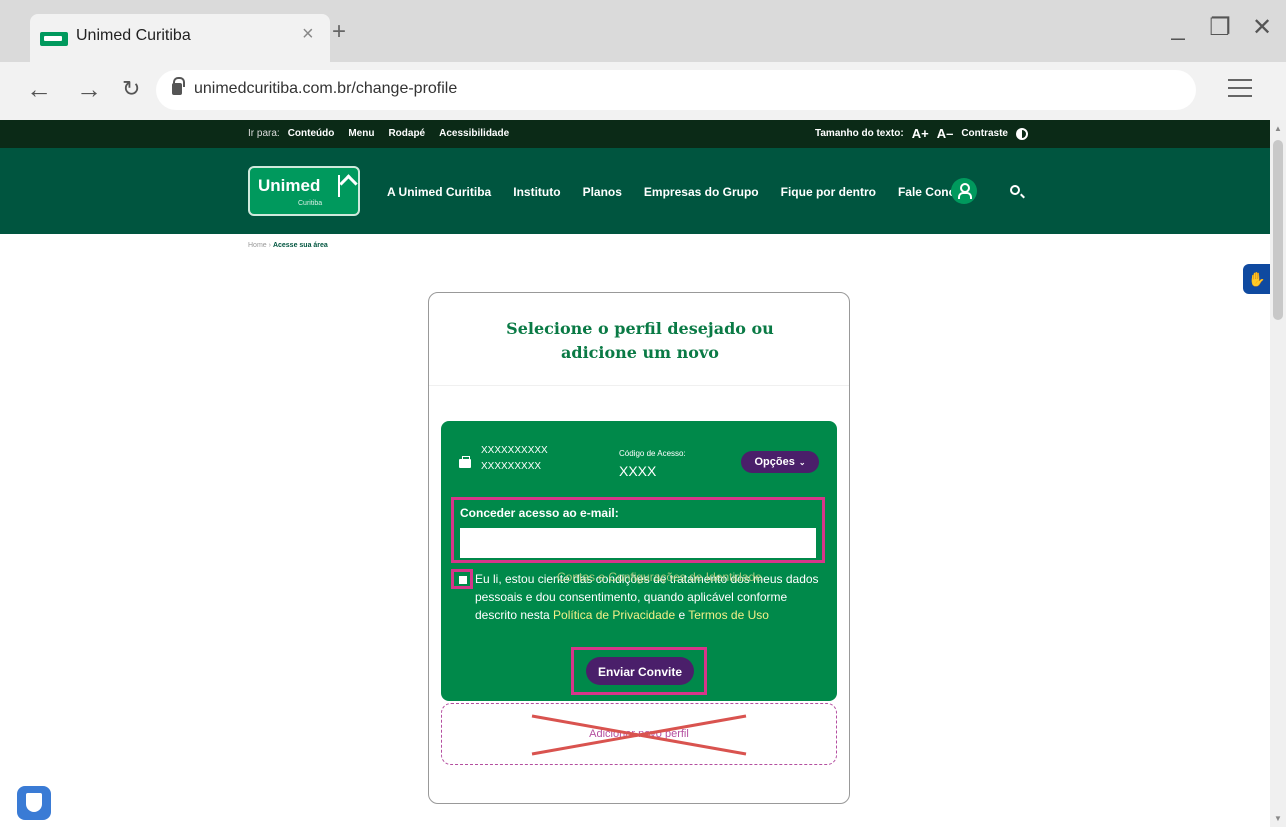 The image size is (1286, 827). What do you see at coordinates (1262, 28) in the screenshot?
I see `close-window-icon: ✕` at bounding box center [1262, 28].